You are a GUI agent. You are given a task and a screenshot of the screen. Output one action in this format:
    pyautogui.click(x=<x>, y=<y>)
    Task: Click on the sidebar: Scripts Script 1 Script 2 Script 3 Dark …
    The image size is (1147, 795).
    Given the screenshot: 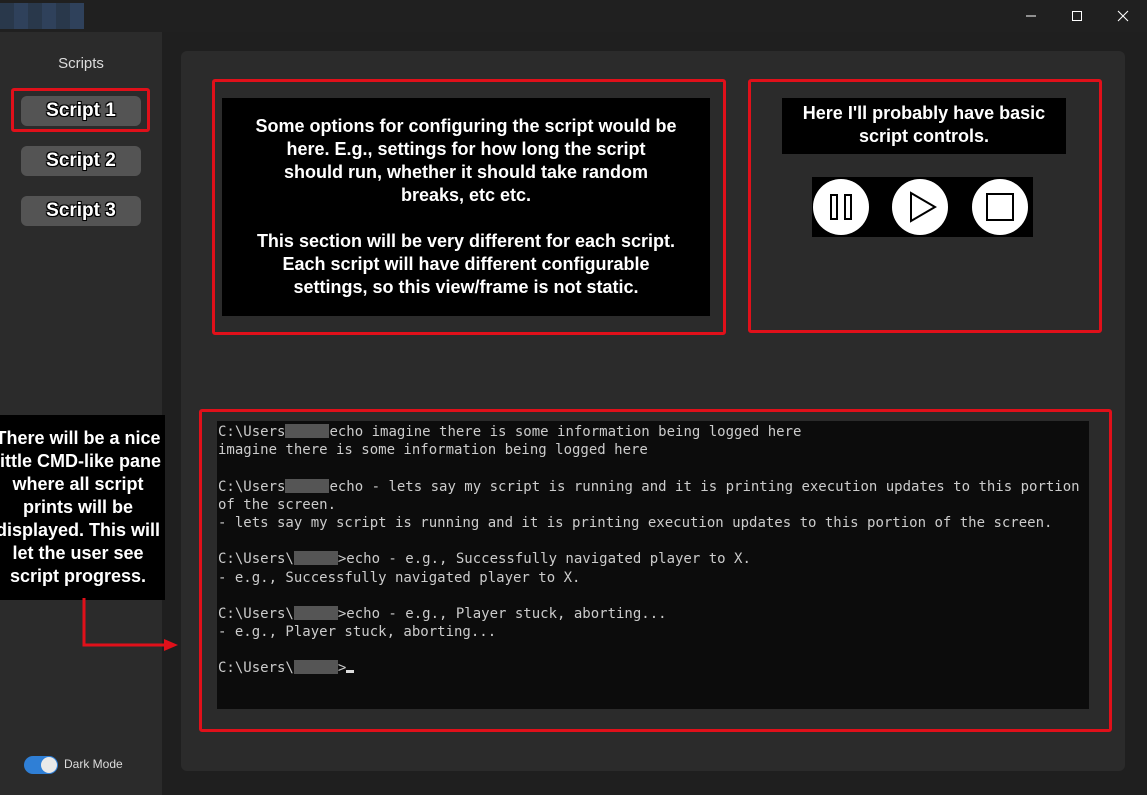 What is the action you would take?
    pyautogui.click(x=81, y=413)
    